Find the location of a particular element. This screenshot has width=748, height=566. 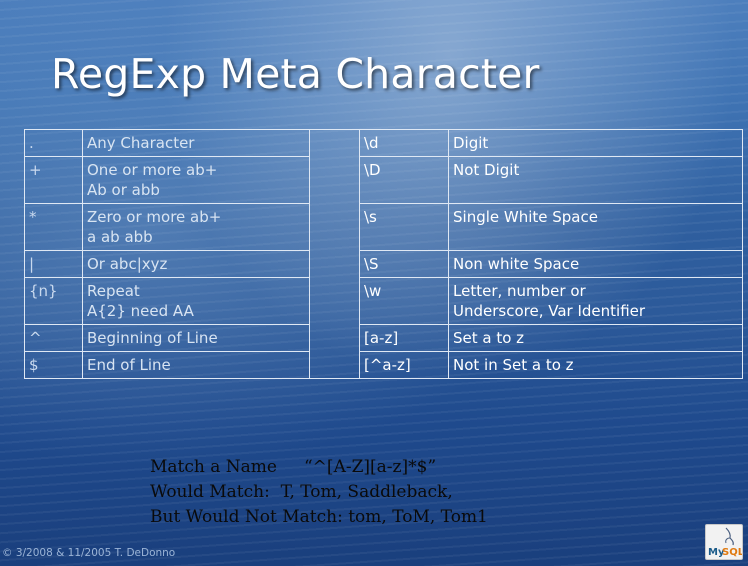

description-cell-left: End of Line is located at coordinates (196, 365).